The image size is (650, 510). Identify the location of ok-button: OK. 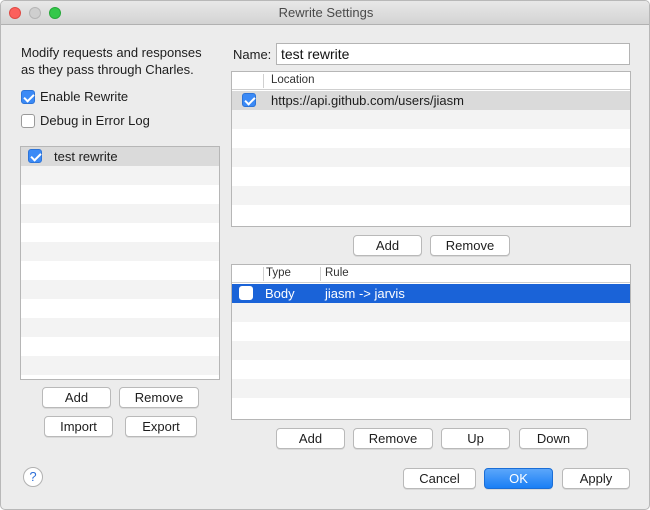
(518, 478).